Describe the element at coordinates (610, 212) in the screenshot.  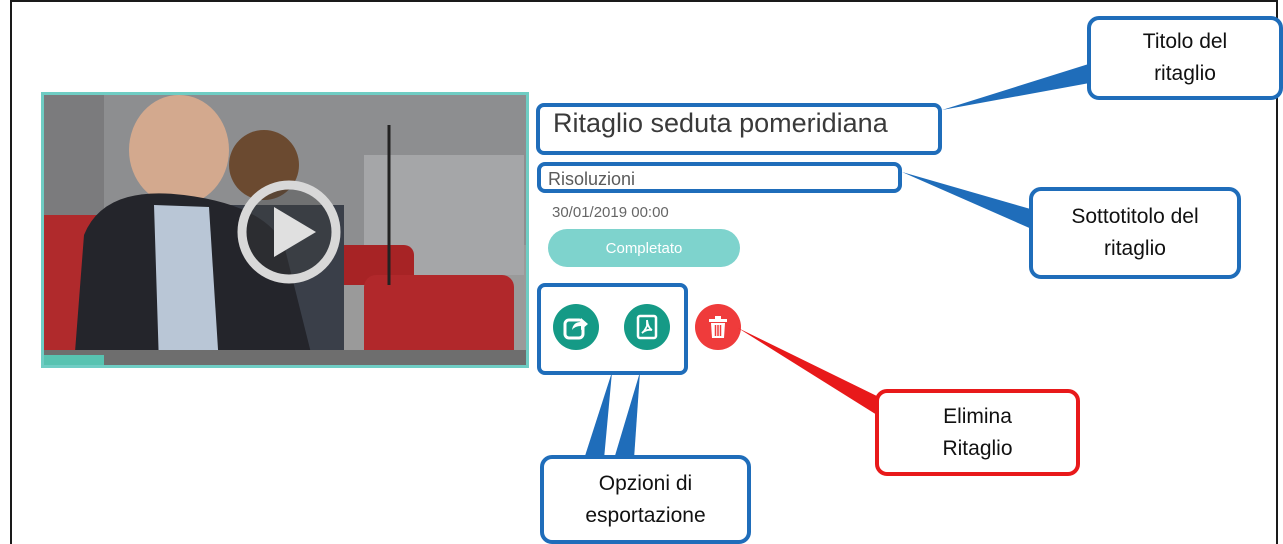
I see `clip-date: 30/01/2019 00:00` at that location.